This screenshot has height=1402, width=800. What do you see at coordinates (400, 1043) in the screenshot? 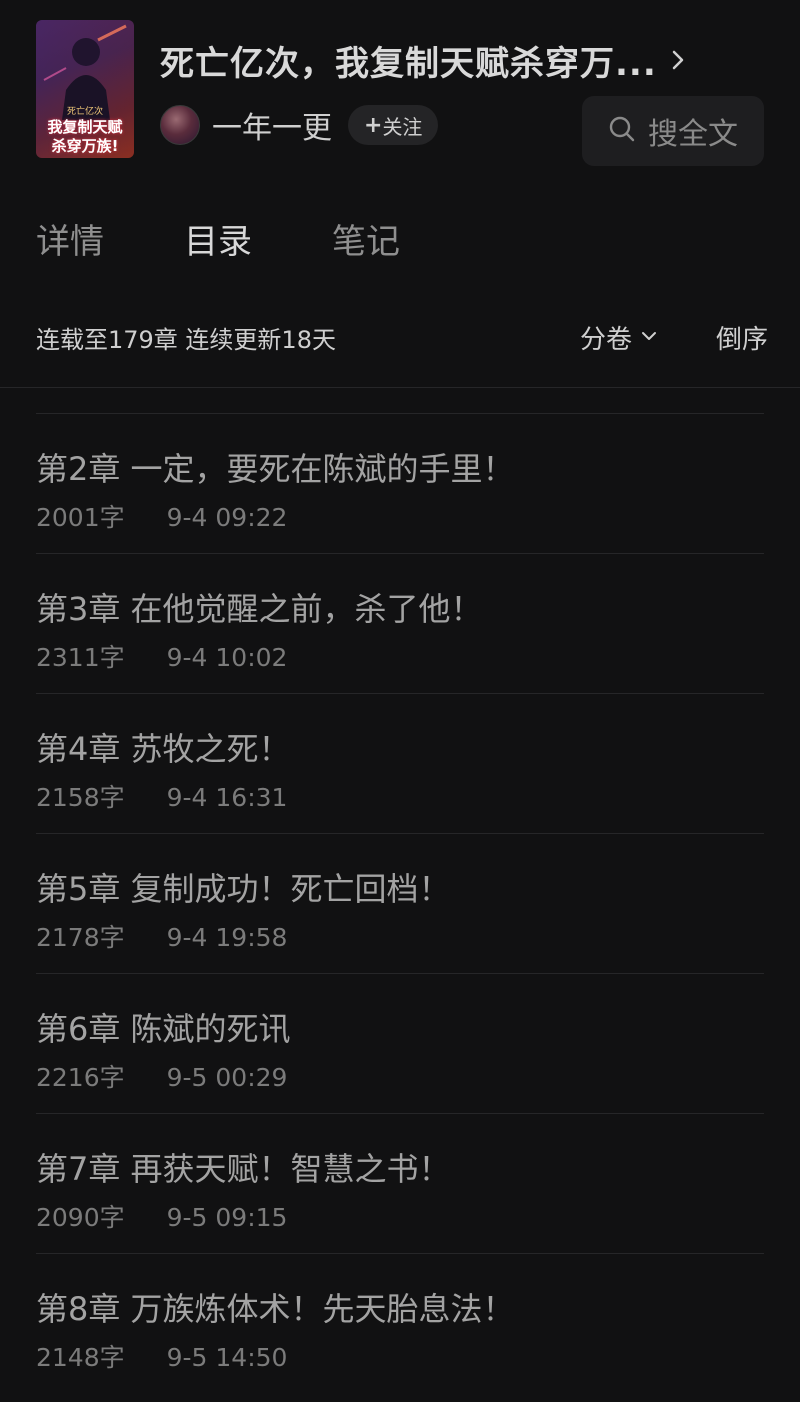
I see `chapter-row: 第6章 陈斌的死讯 2216字 9-5 00:29` at bounding box center [400, 1043].